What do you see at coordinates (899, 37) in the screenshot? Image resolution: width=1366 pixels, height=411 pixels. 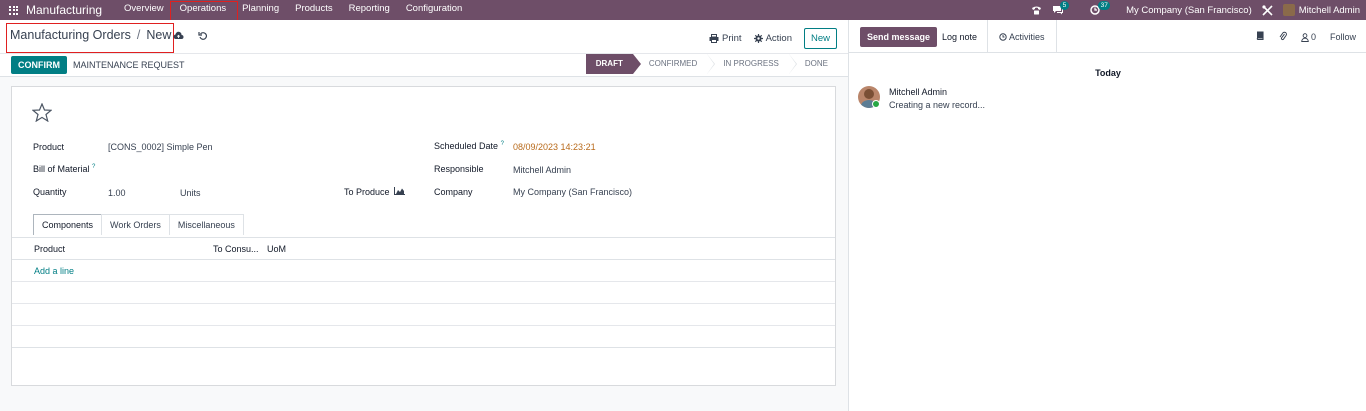 I see `send-message-button: Send message` at bounding box center [899, 37].